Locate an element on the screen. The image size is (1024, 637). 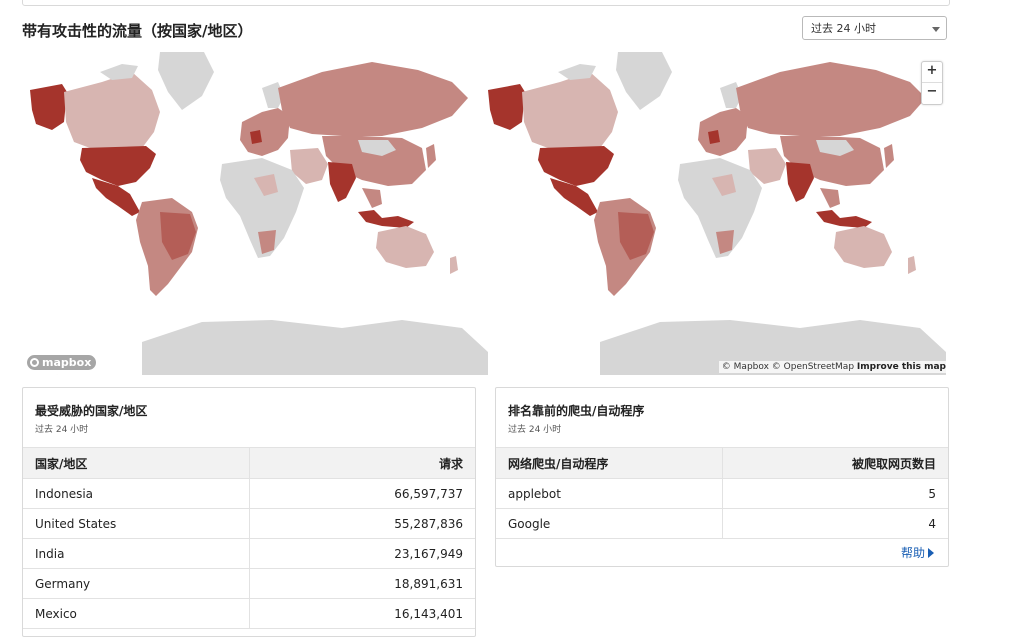
table-row: applebot 5 is located at coordinates (722, 493).